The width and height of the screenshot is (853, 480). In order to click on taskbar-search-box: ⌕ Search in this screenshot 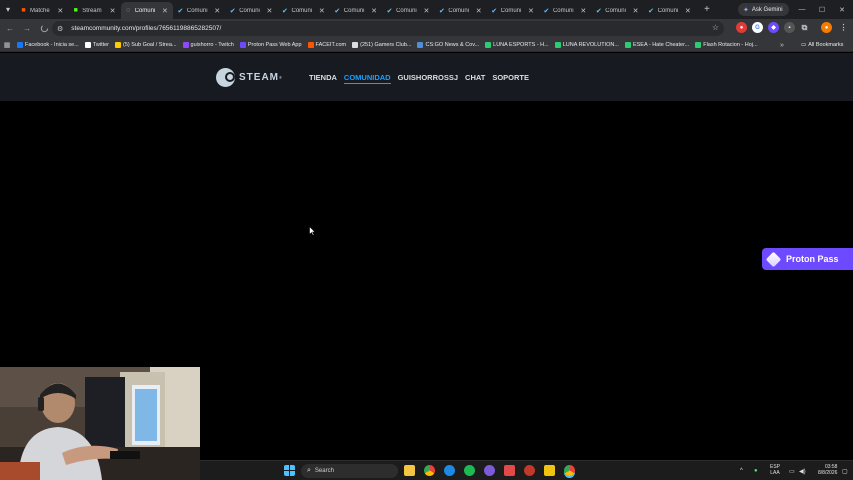, I will do `click(349, 471)`.